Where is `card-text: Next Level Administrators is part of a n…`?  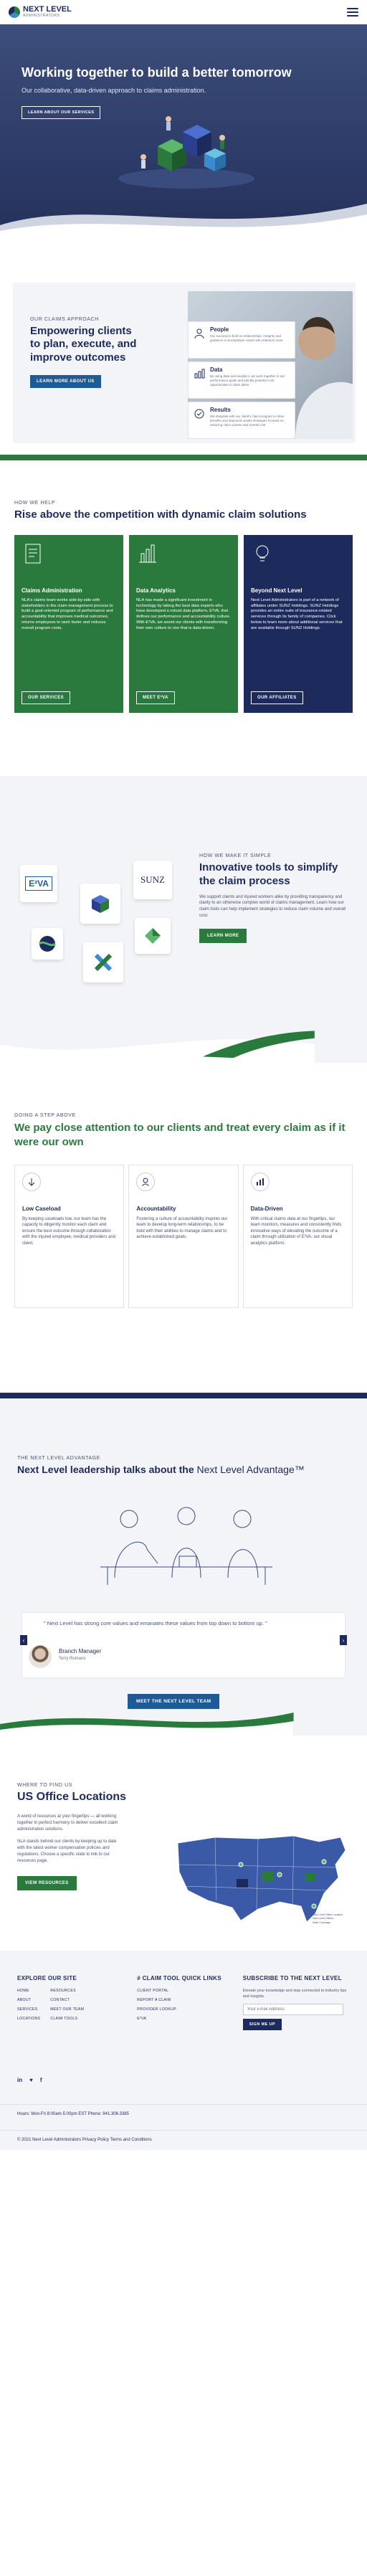
card-text: Next Level Administrators is part of a n… is located at coordinates (297, 613).